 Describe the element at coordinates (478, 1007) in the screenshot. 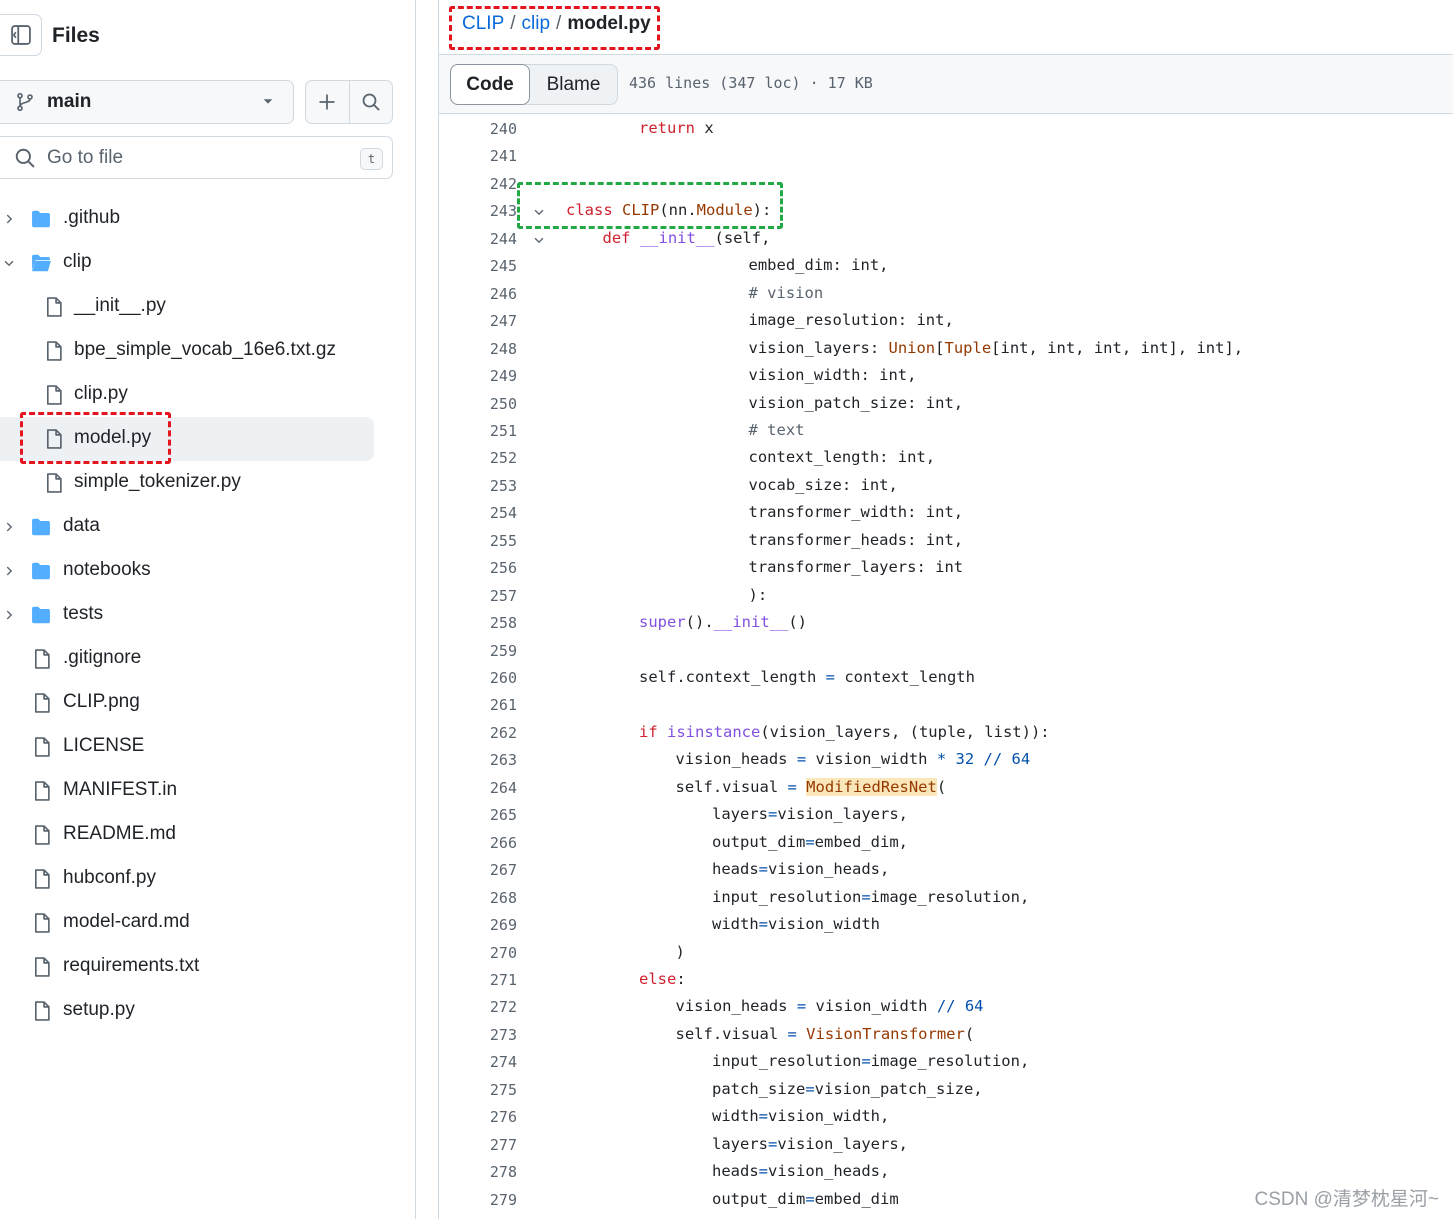

I see `line-number: 272` at that location.